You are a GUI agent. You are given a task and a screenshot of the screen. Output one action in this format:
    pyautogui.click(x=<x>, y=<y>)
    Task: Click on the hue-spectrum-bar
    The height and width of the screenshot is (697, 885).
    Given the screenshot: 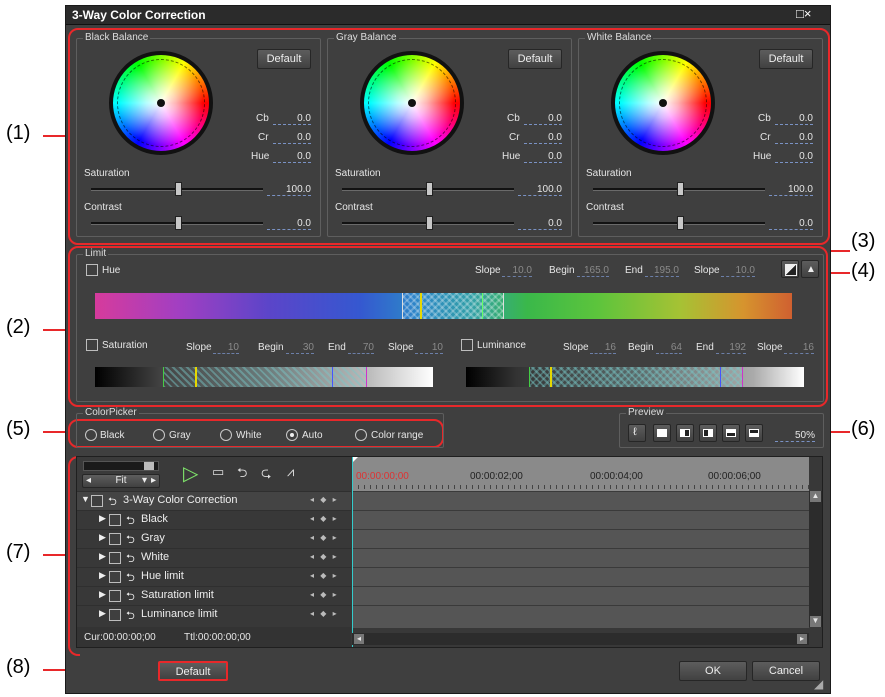 What is the action you would take?
    pyautogui.click(x=443, y=306)
    